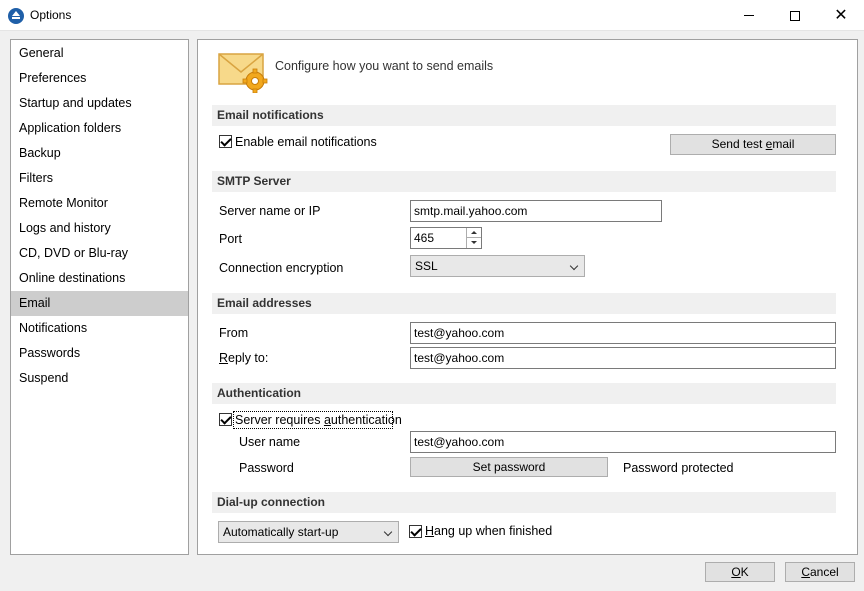  What do you see at coordinates (432, 15) in the screenshot?
I see `title-bar: Options ✕` at bounding box center [432, 15].